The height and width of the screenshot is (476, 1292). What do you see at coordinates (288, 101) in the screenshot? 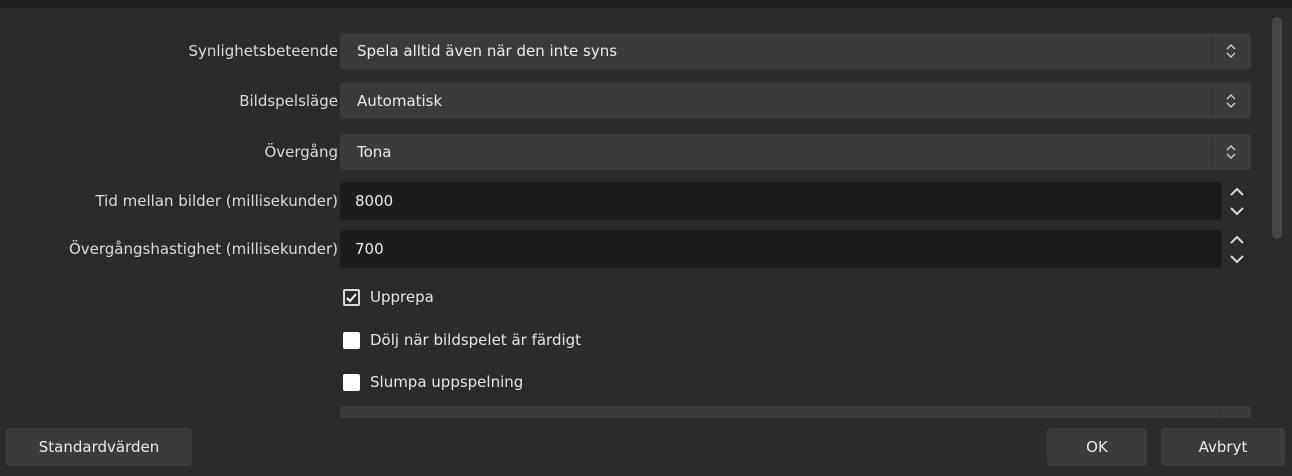
I see `slide-mode-label: Bildspelsläge` at bounding box center [288, 101].